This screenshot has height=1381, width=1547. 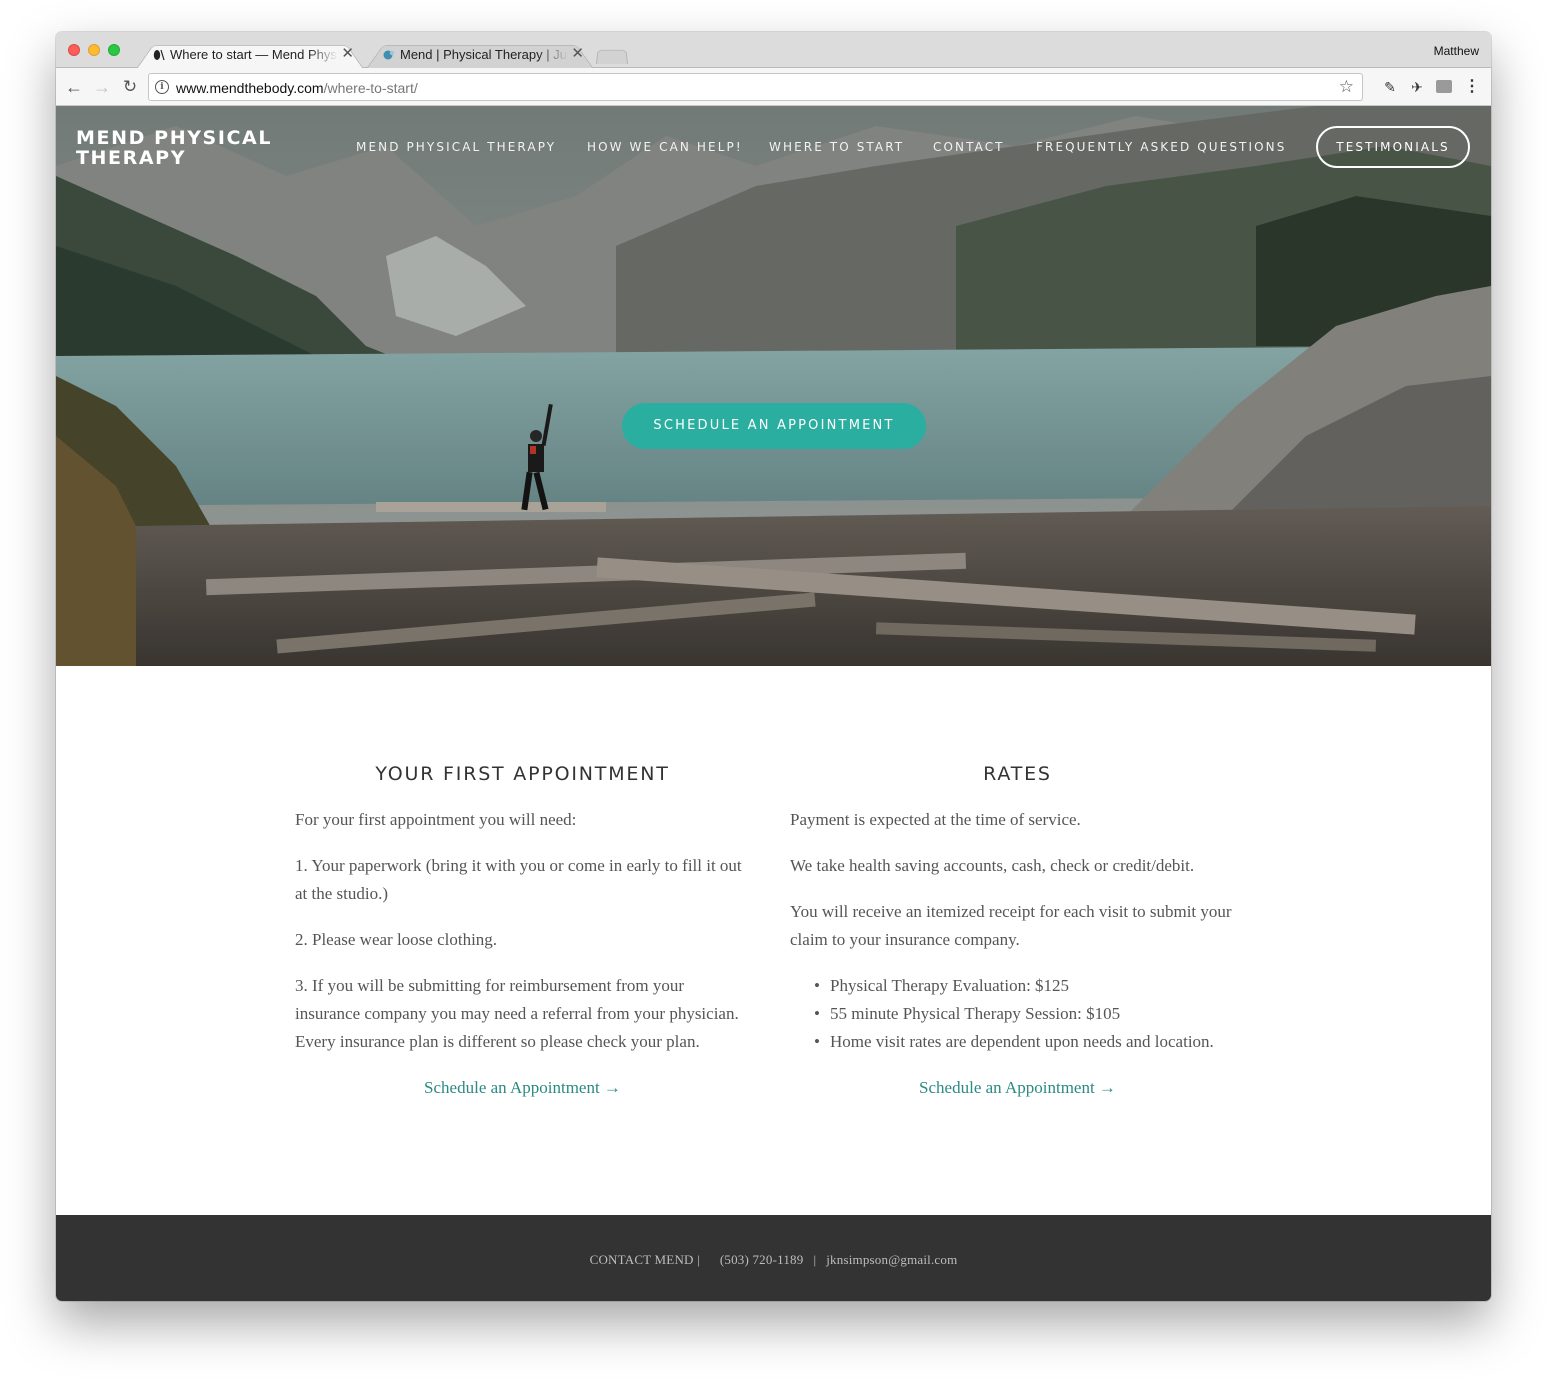 What do you see at coordinates (94, 50) in the screenshot?
I see `minimize-window-button` at bounding box center [94, 50].